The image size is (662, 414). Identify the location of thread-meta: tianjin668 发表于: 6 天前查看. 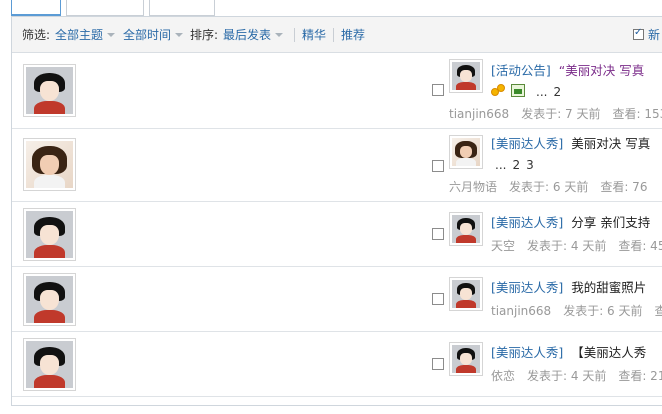
(576, 311).